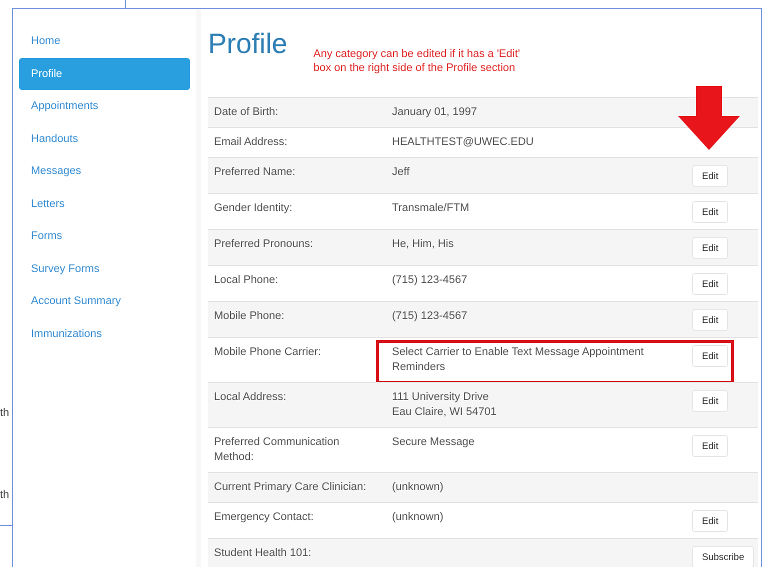 The height and width of the screenshot is (567, 767). Describe the element at coordinates (253, 208) in the screenshot. I see `field-label: Gender Identity:` at that location.